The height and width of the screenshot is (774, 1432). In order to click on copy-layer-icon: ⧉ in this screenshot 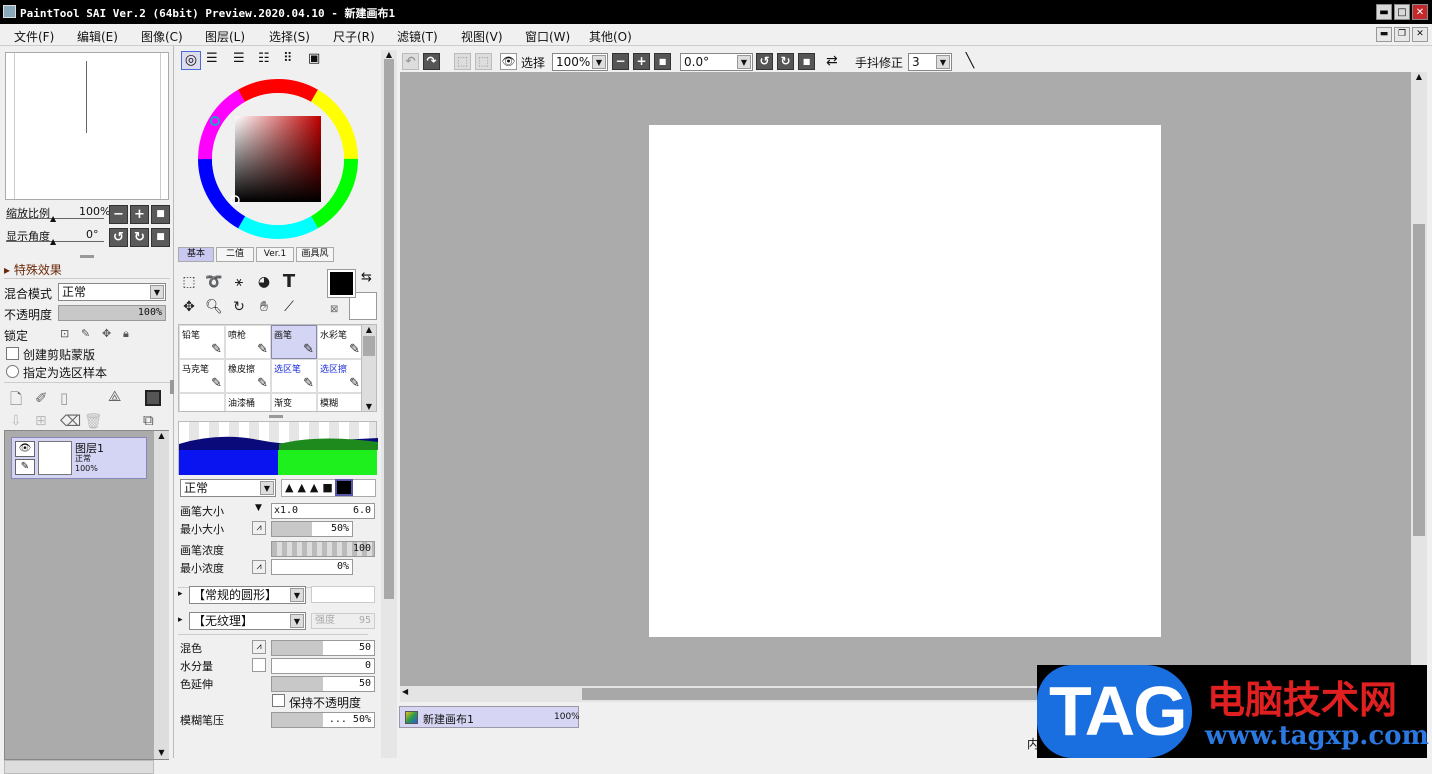, I will do `click(148, 420)`.